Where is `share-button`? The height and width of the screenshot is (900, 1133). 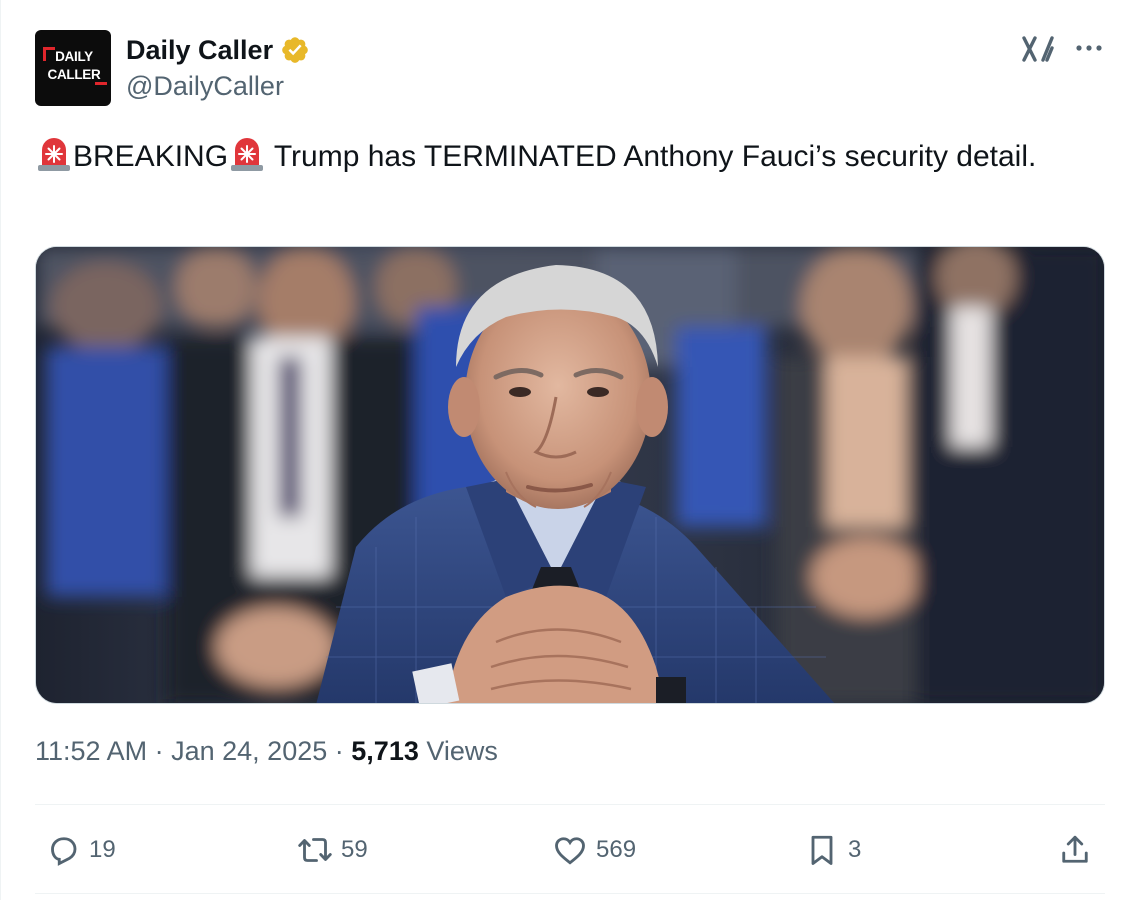 share-button is located at coordinates (1075, 850).